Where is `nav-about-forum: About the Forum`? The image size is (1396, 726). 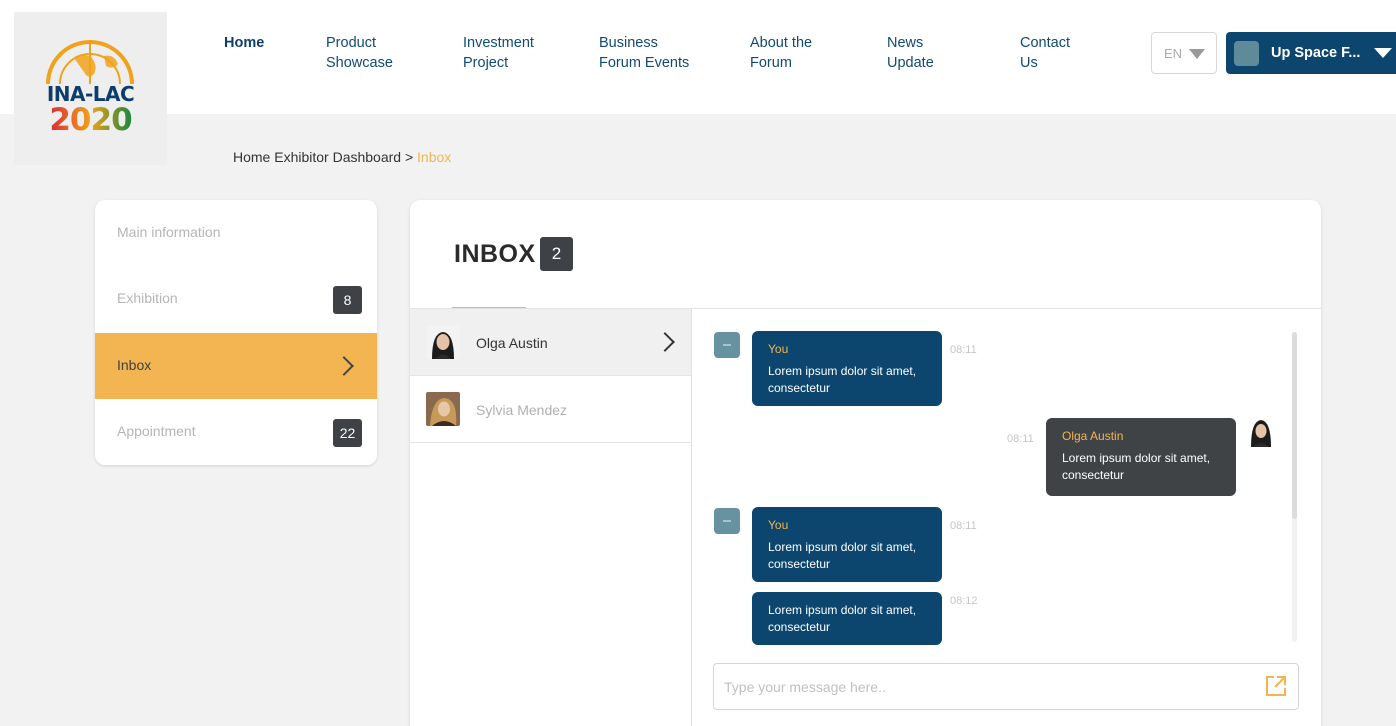 nav-about-forum: About the Forum is located at coordinates (781, 53).